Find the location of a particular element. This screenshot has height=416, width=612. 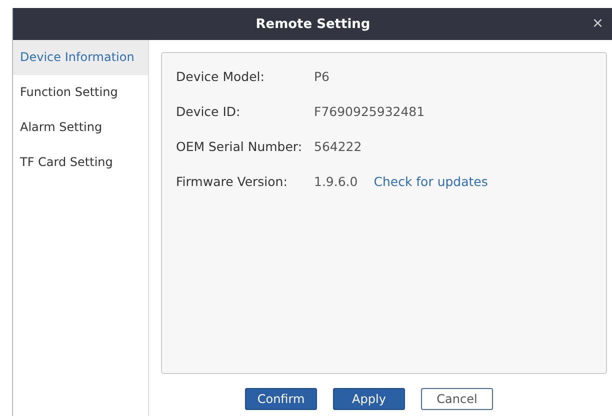

field-value: F7690925932481 is located at coordinates (369, 111).